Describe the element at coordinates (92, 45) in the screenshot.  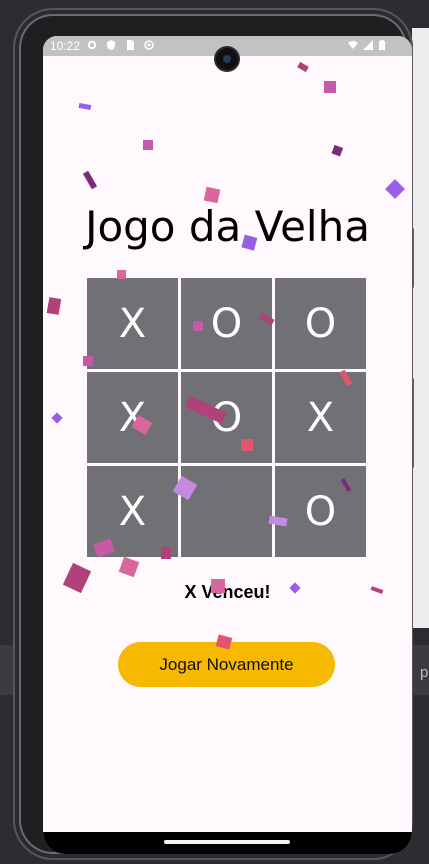
I see `settings-icon` at that location.